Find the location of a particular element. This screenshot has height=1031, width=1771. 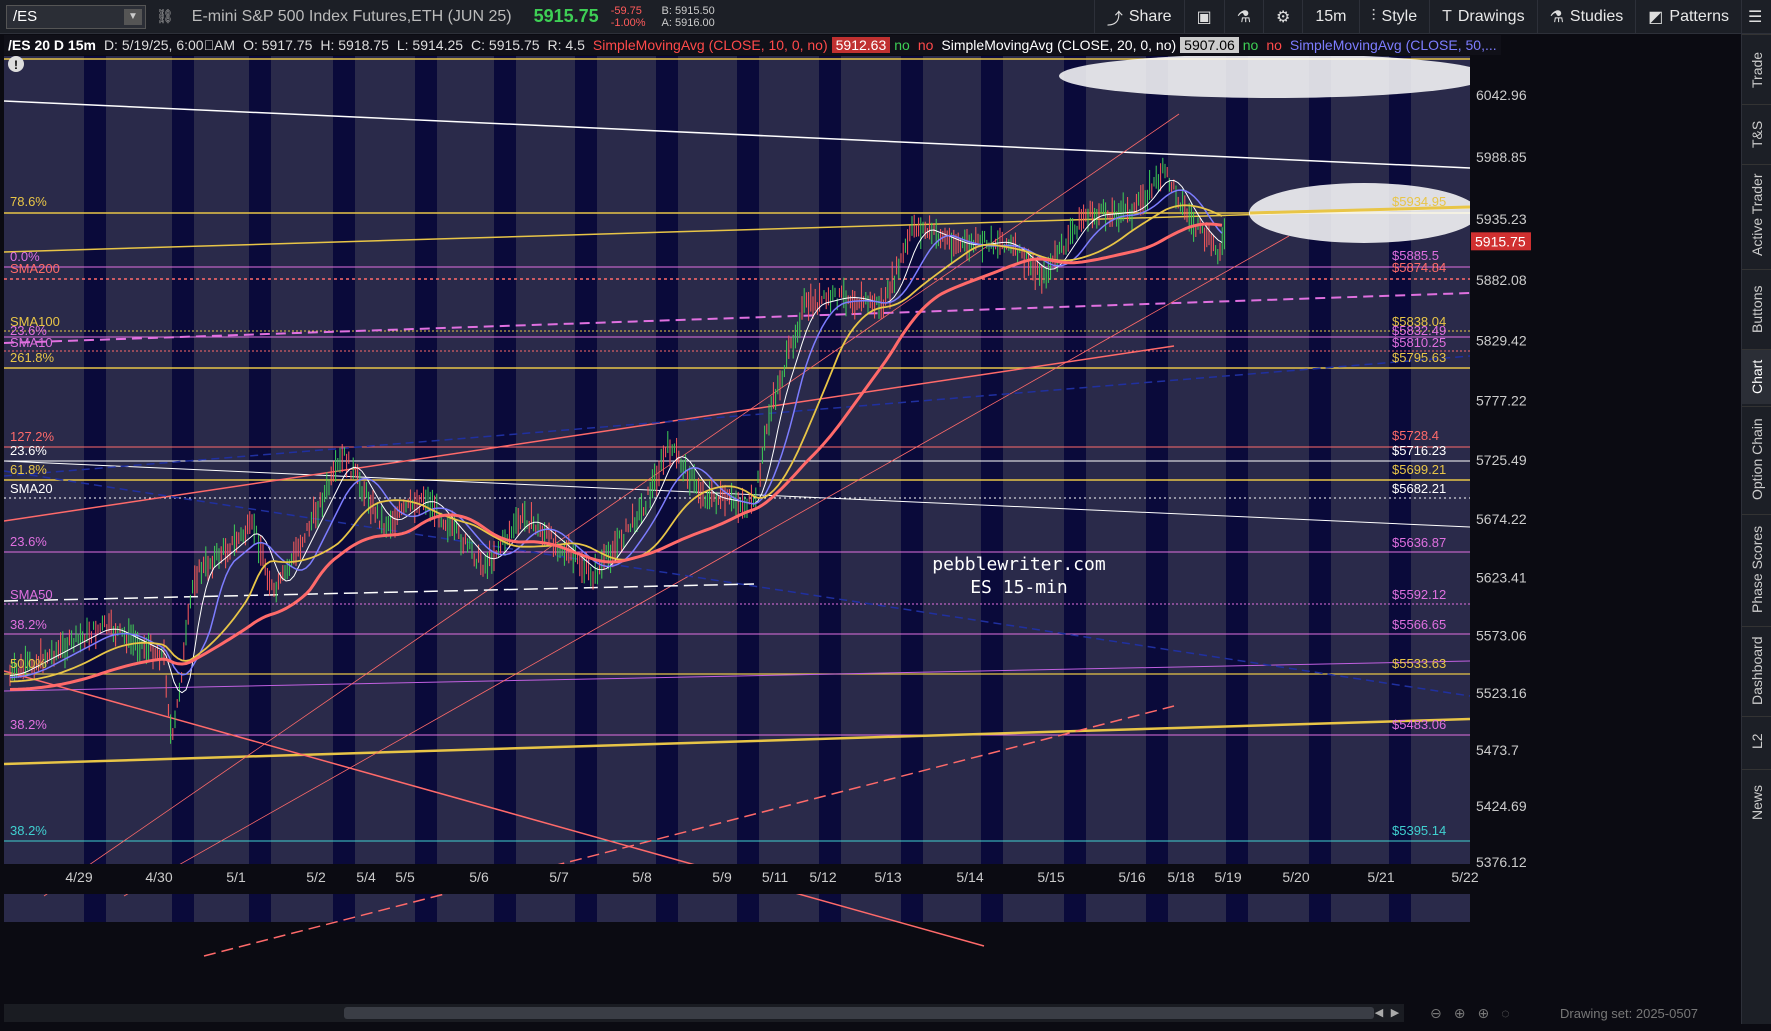

candle-style-icon: ⫶ is located at coordinates (1373, 16).